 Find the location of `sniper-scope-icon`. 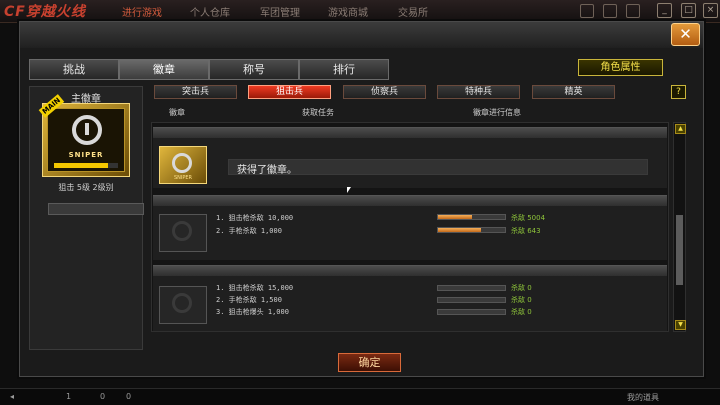

sniper-scope-icon is located at coordinates (87, 130).